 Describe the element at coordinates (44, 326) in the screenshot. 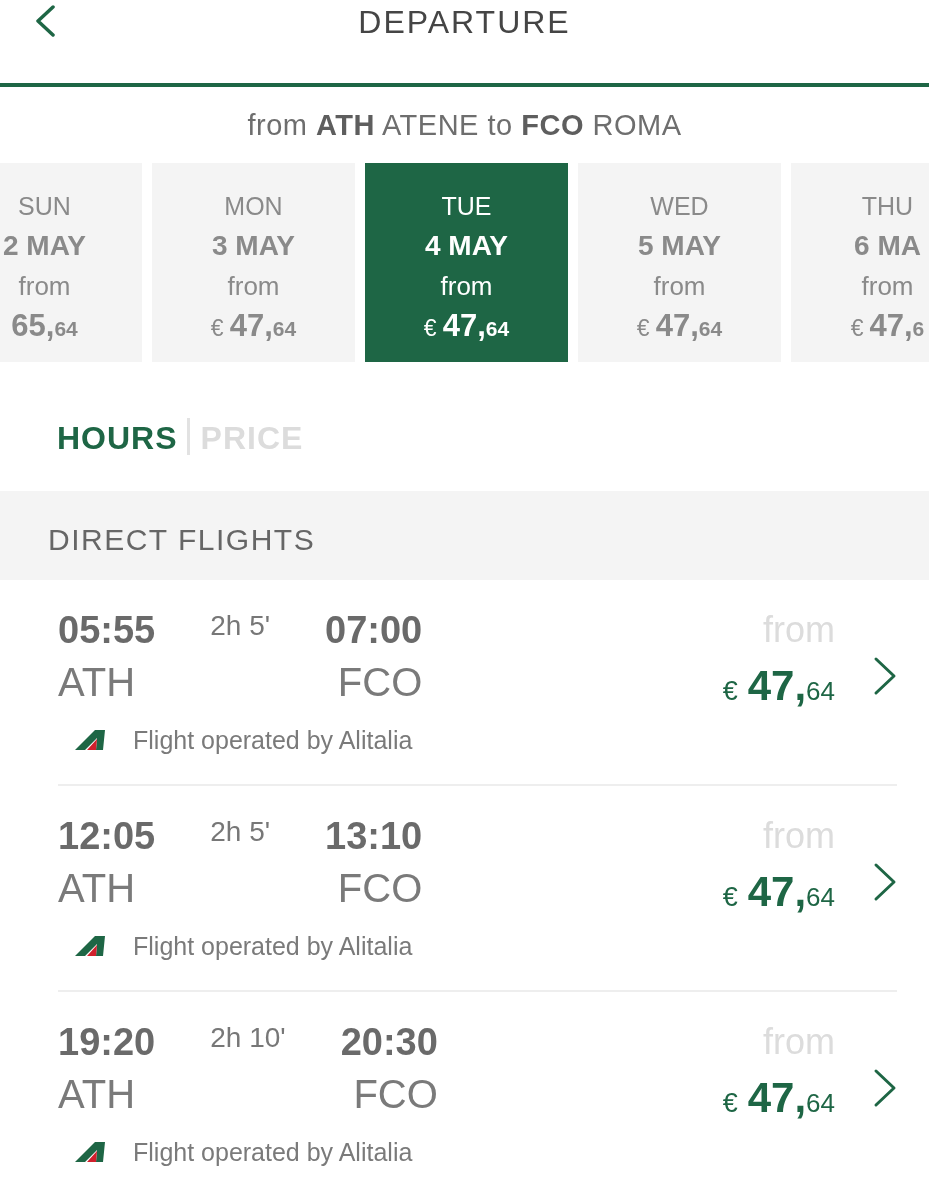

I see `price-label: 65,64` at that location.